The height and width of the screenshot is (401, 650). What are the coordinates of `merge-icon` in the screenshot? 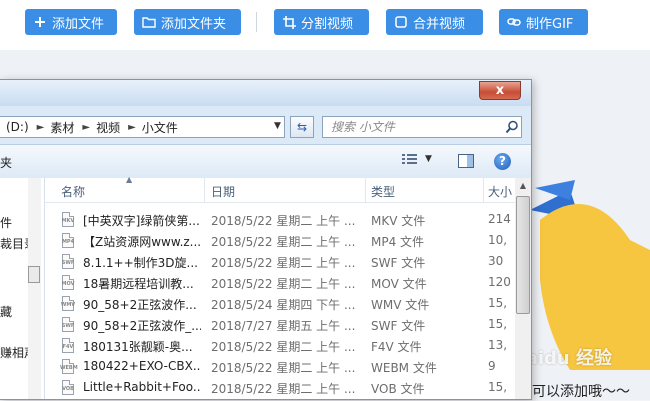 It's located at (401, 22).